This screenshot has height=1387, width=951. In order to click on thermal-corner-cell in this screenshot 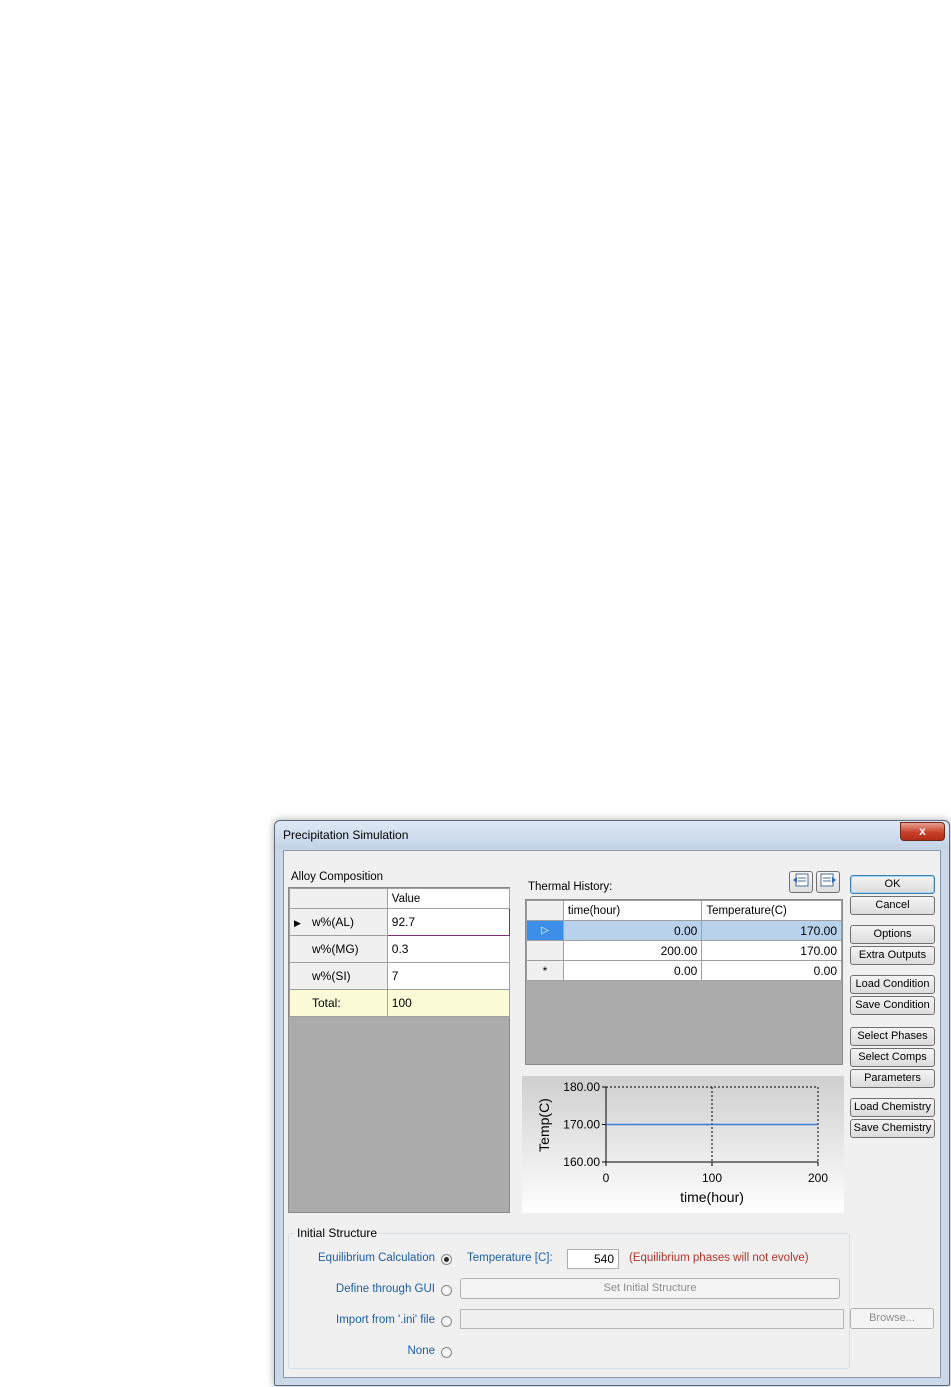, I will do `click(545, 910)`.